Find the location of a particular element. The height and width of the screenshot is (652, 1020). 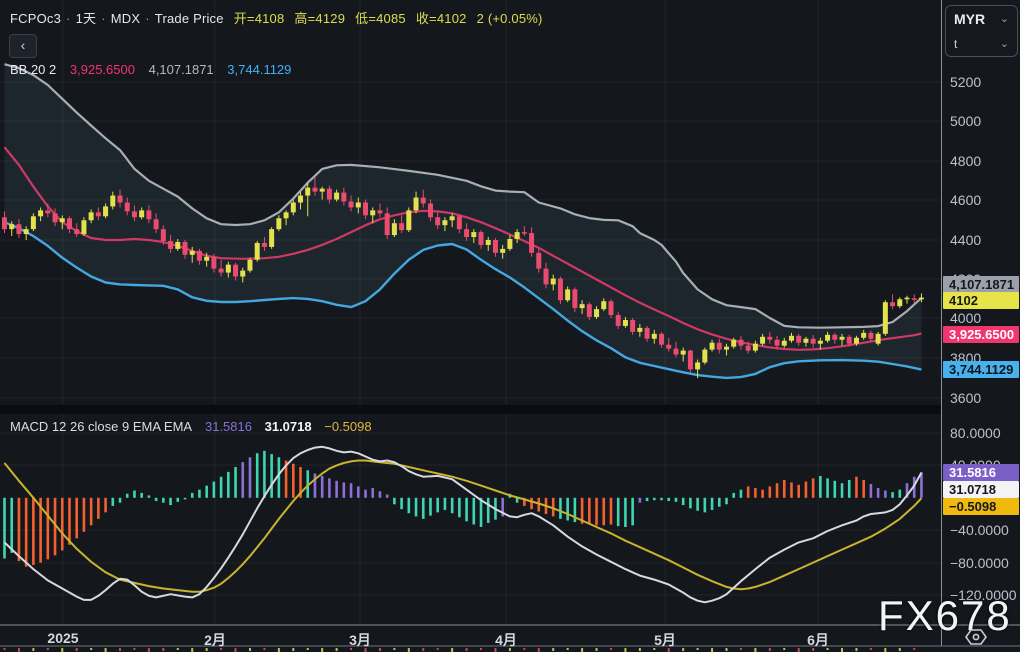

currency-value: MYR is located at coordinates (970, 18).